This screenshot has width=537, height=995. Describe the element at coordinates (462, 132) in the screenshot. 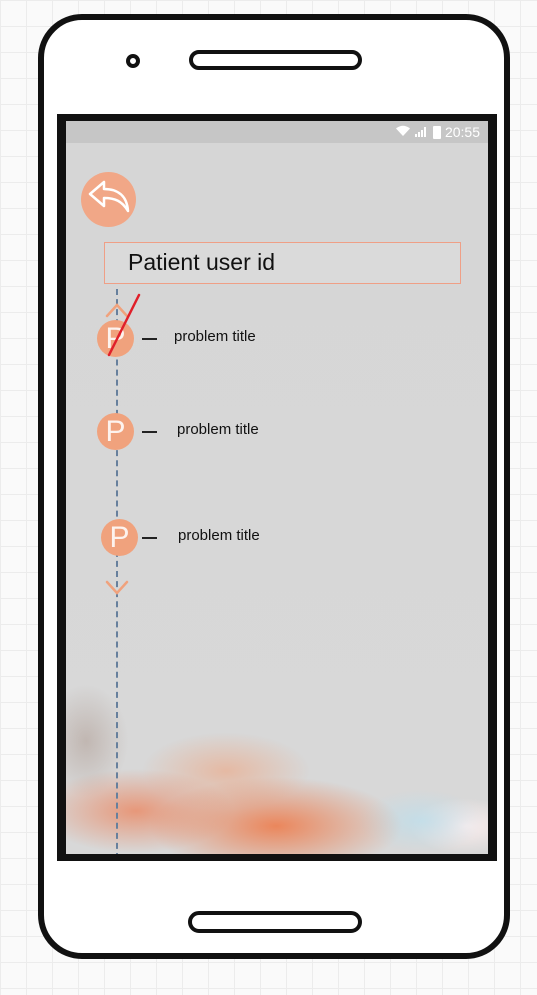

I see `status-time: 20:55` at that location.